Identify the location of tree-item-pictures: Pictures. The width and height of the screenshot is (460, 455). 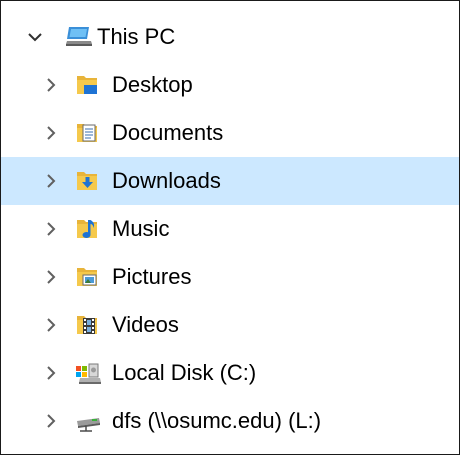
(230, 277).